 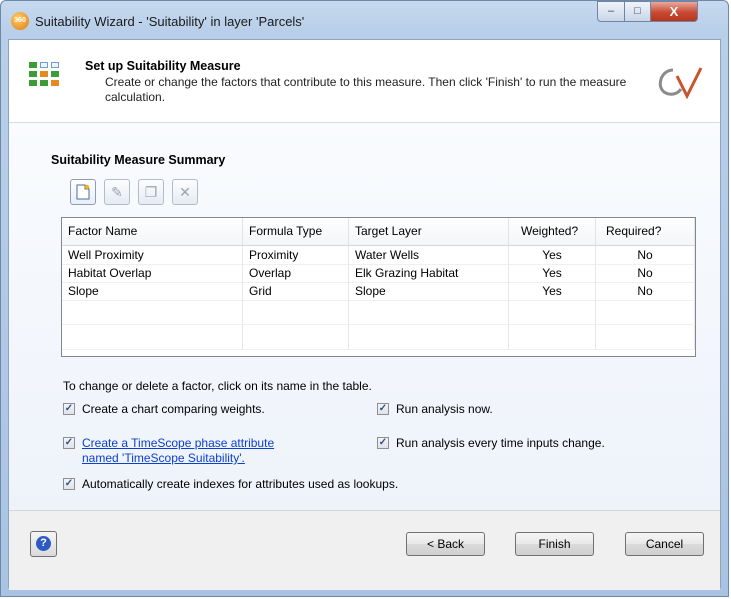 I want to click on formula-type-cell: Overlap, so click(x=296, y=273).